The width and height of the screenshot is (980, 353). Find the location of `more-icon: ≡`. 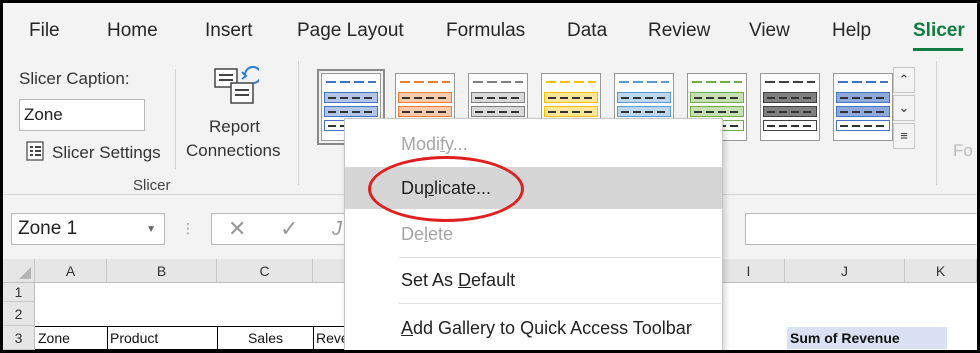

more-icon: ≡ is located at coordinates (904, 135).